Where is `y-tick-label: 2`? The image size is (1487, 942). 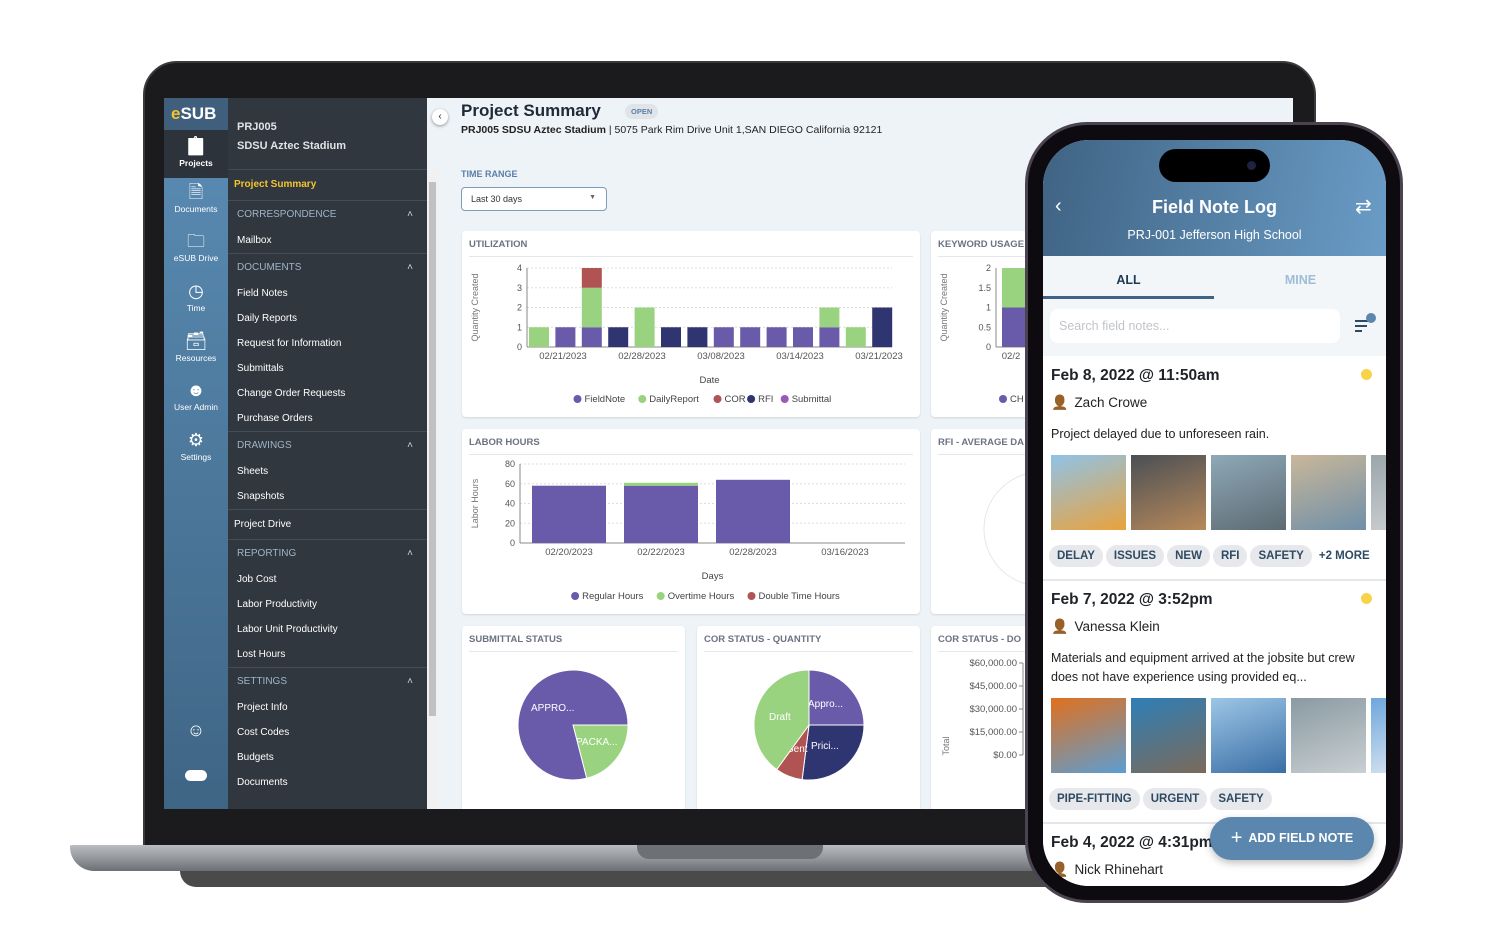 y-tick-label: 2 is located at coordinates (519, 308).